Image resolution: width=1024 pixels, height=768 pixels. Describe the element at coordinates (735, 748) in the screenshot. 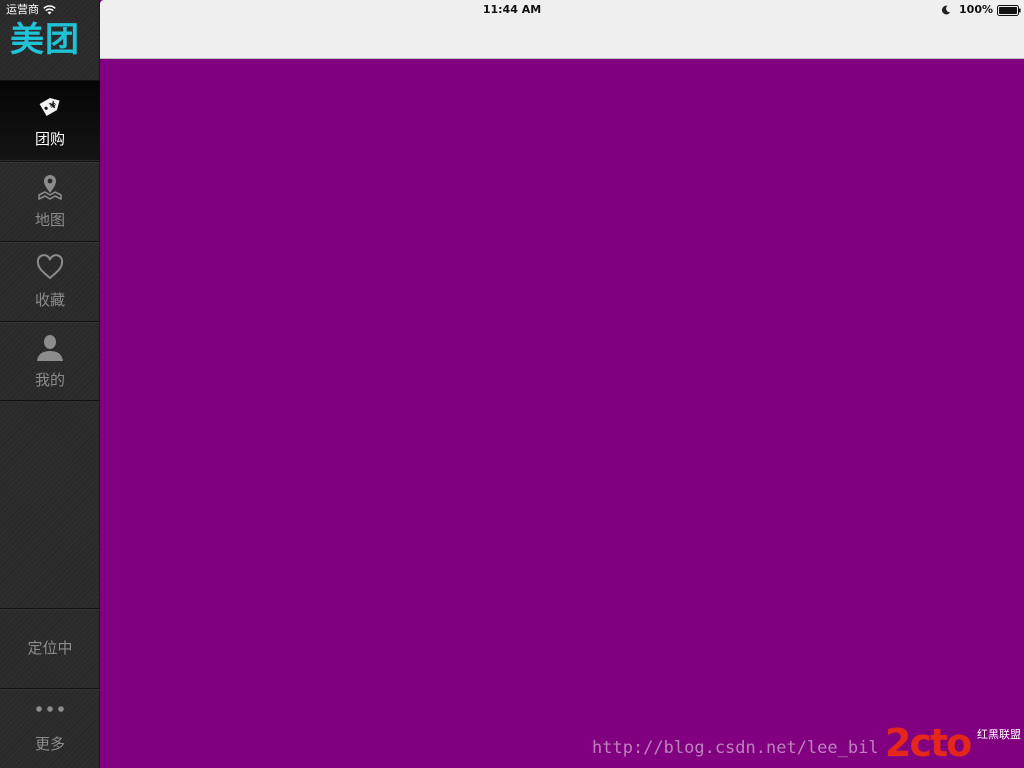

I see `watermark-url: http://blog.csdn.net/lee_bil` at that location.